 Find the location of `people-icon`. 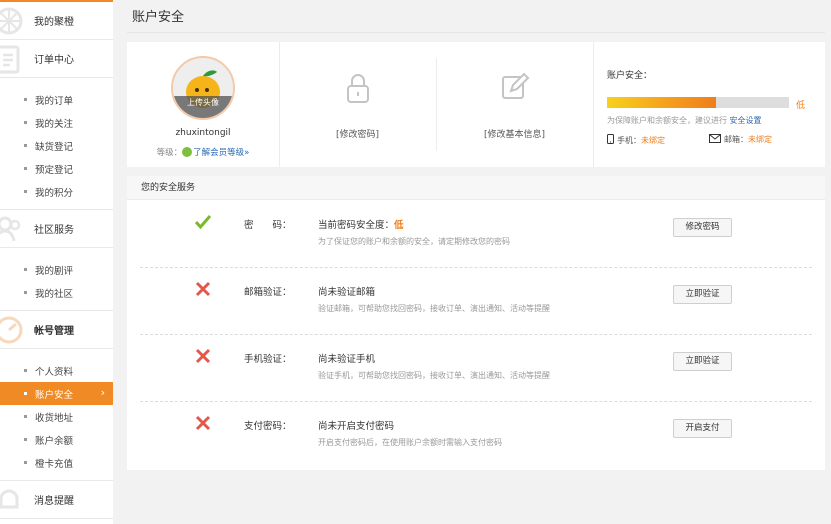

people-icon is located at coordinates (10, 229).